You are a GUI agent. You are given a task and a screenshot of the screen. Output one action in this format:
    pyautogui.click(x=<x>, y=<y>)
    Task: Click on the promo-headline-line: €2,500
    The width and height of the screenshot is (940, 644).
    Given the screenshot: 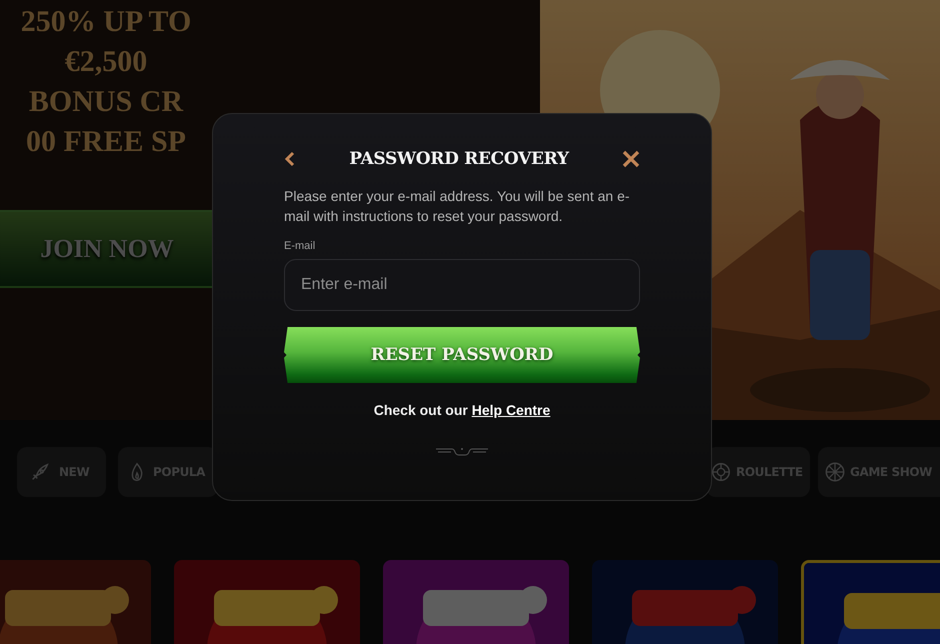 What is the action you would take?
    pyautogui.click(x=106, y=62)
    